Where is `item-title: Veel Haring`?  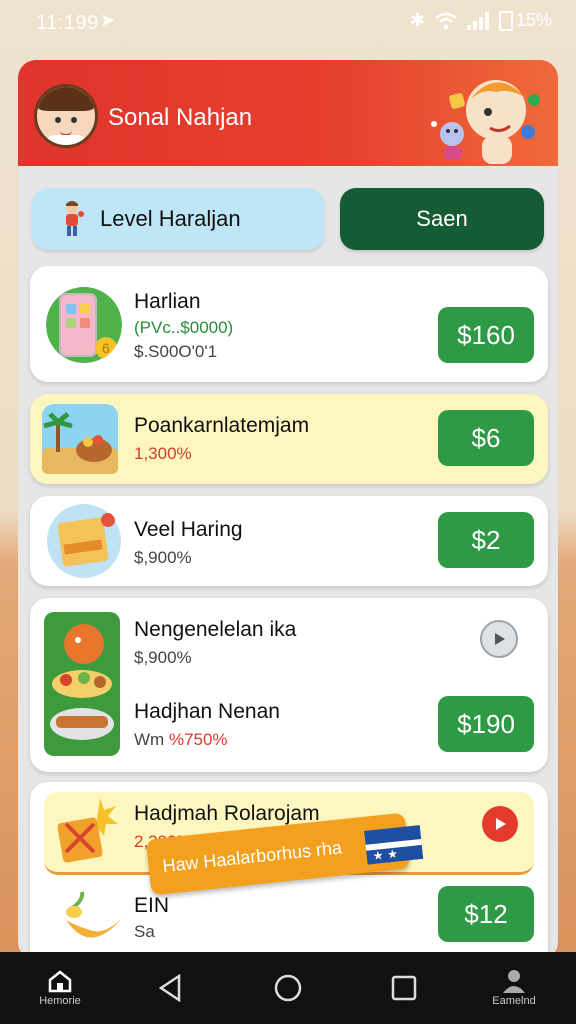 item-title: Veel Haring is located at coordinates (188, 529).